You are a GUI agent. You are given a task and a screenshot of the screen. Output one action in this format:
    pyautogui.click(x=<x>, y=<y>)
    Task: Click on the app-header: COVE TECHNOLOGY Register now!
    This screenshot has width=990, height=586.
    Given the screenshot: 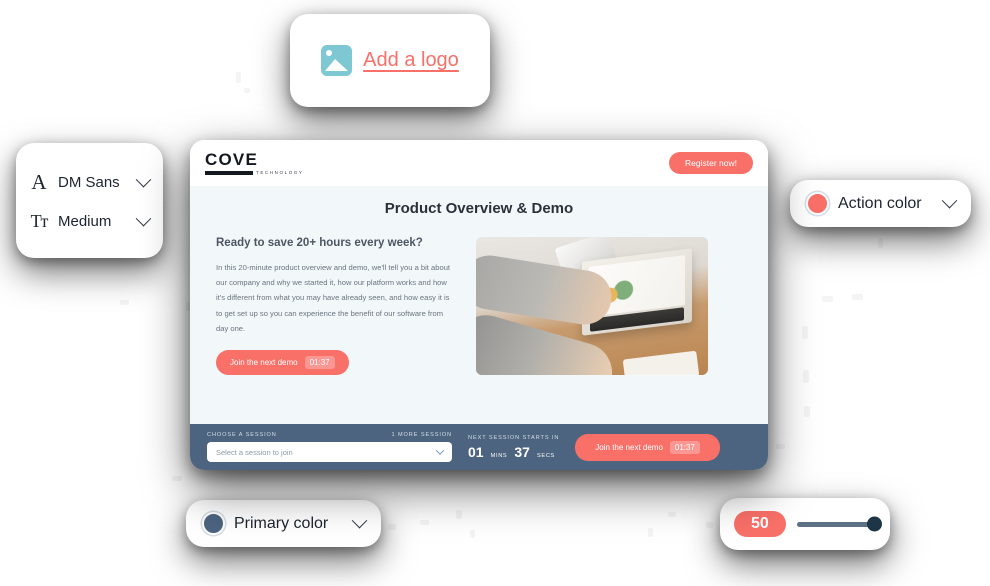 What is the action you would take?
    pyautogui.click(x=479, y=163)
    